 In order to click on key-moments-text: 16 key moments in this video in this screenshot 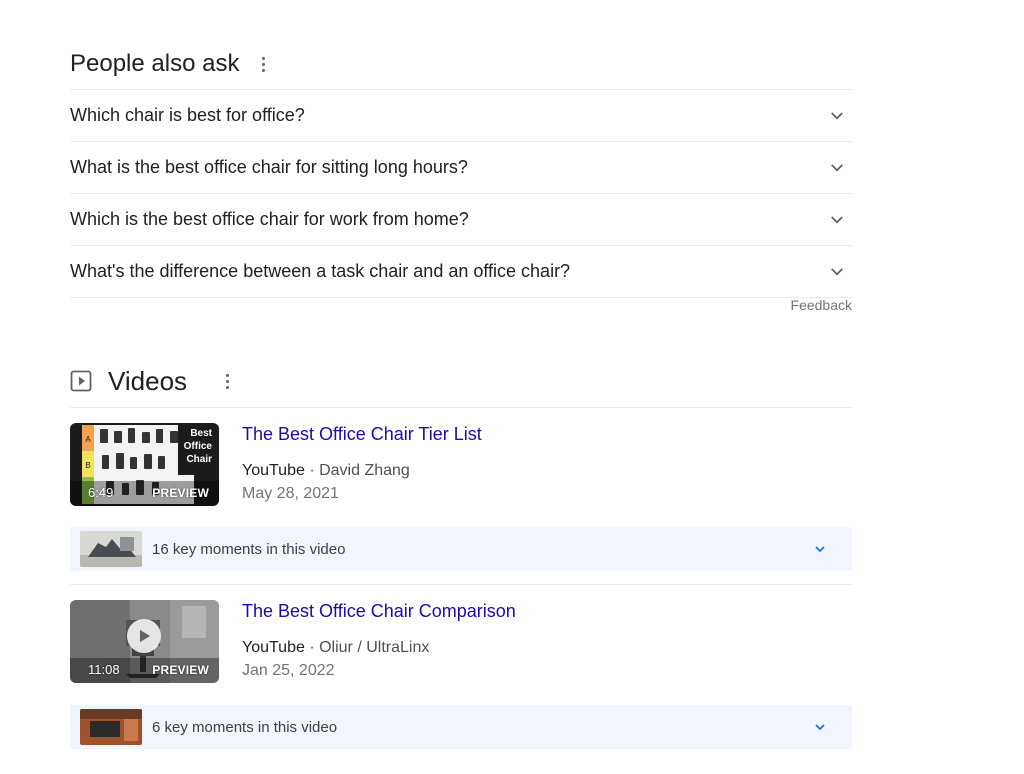, I will do `click(249, 549)`.